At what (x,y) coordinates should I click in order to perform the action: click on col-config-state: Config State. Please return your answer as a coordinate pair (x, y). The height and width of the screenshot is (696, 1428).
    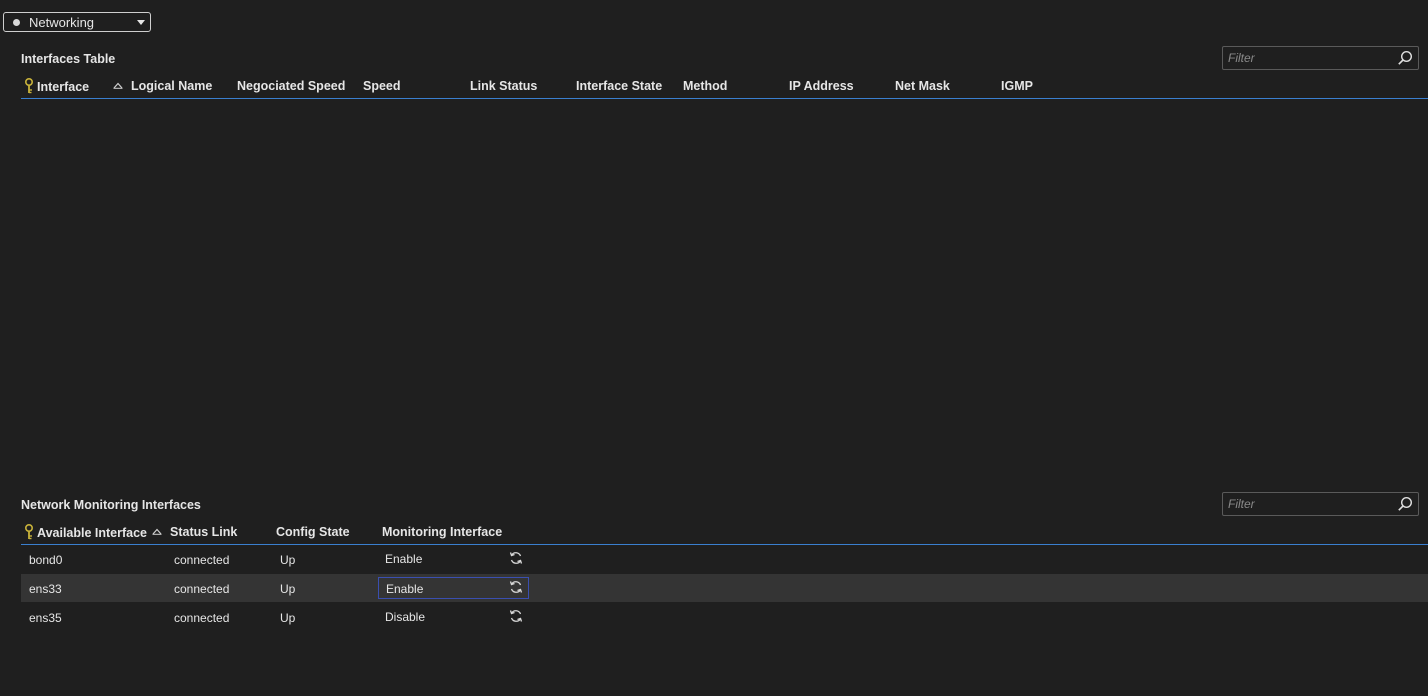
    Looking at the image, I should click on (313, 532).